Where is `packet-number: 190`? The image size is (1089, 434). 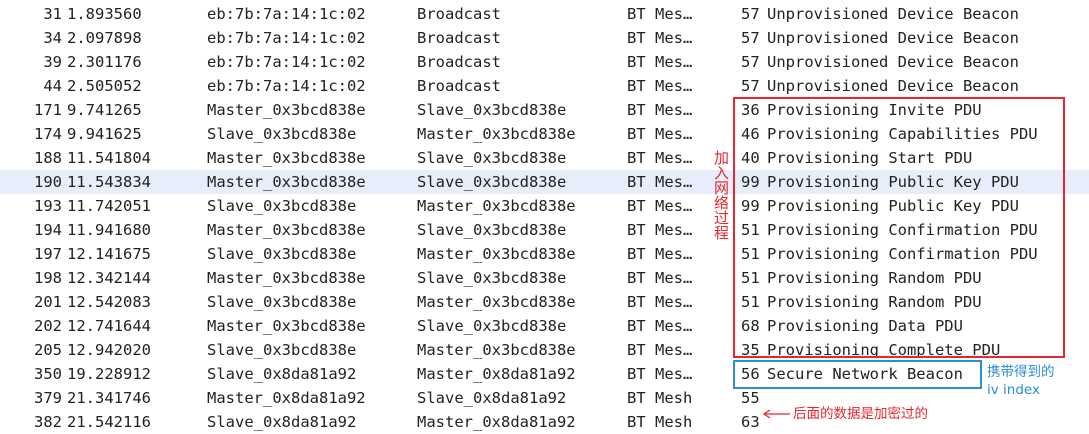 packet-number: 190 is located at coordinates (48, 182).